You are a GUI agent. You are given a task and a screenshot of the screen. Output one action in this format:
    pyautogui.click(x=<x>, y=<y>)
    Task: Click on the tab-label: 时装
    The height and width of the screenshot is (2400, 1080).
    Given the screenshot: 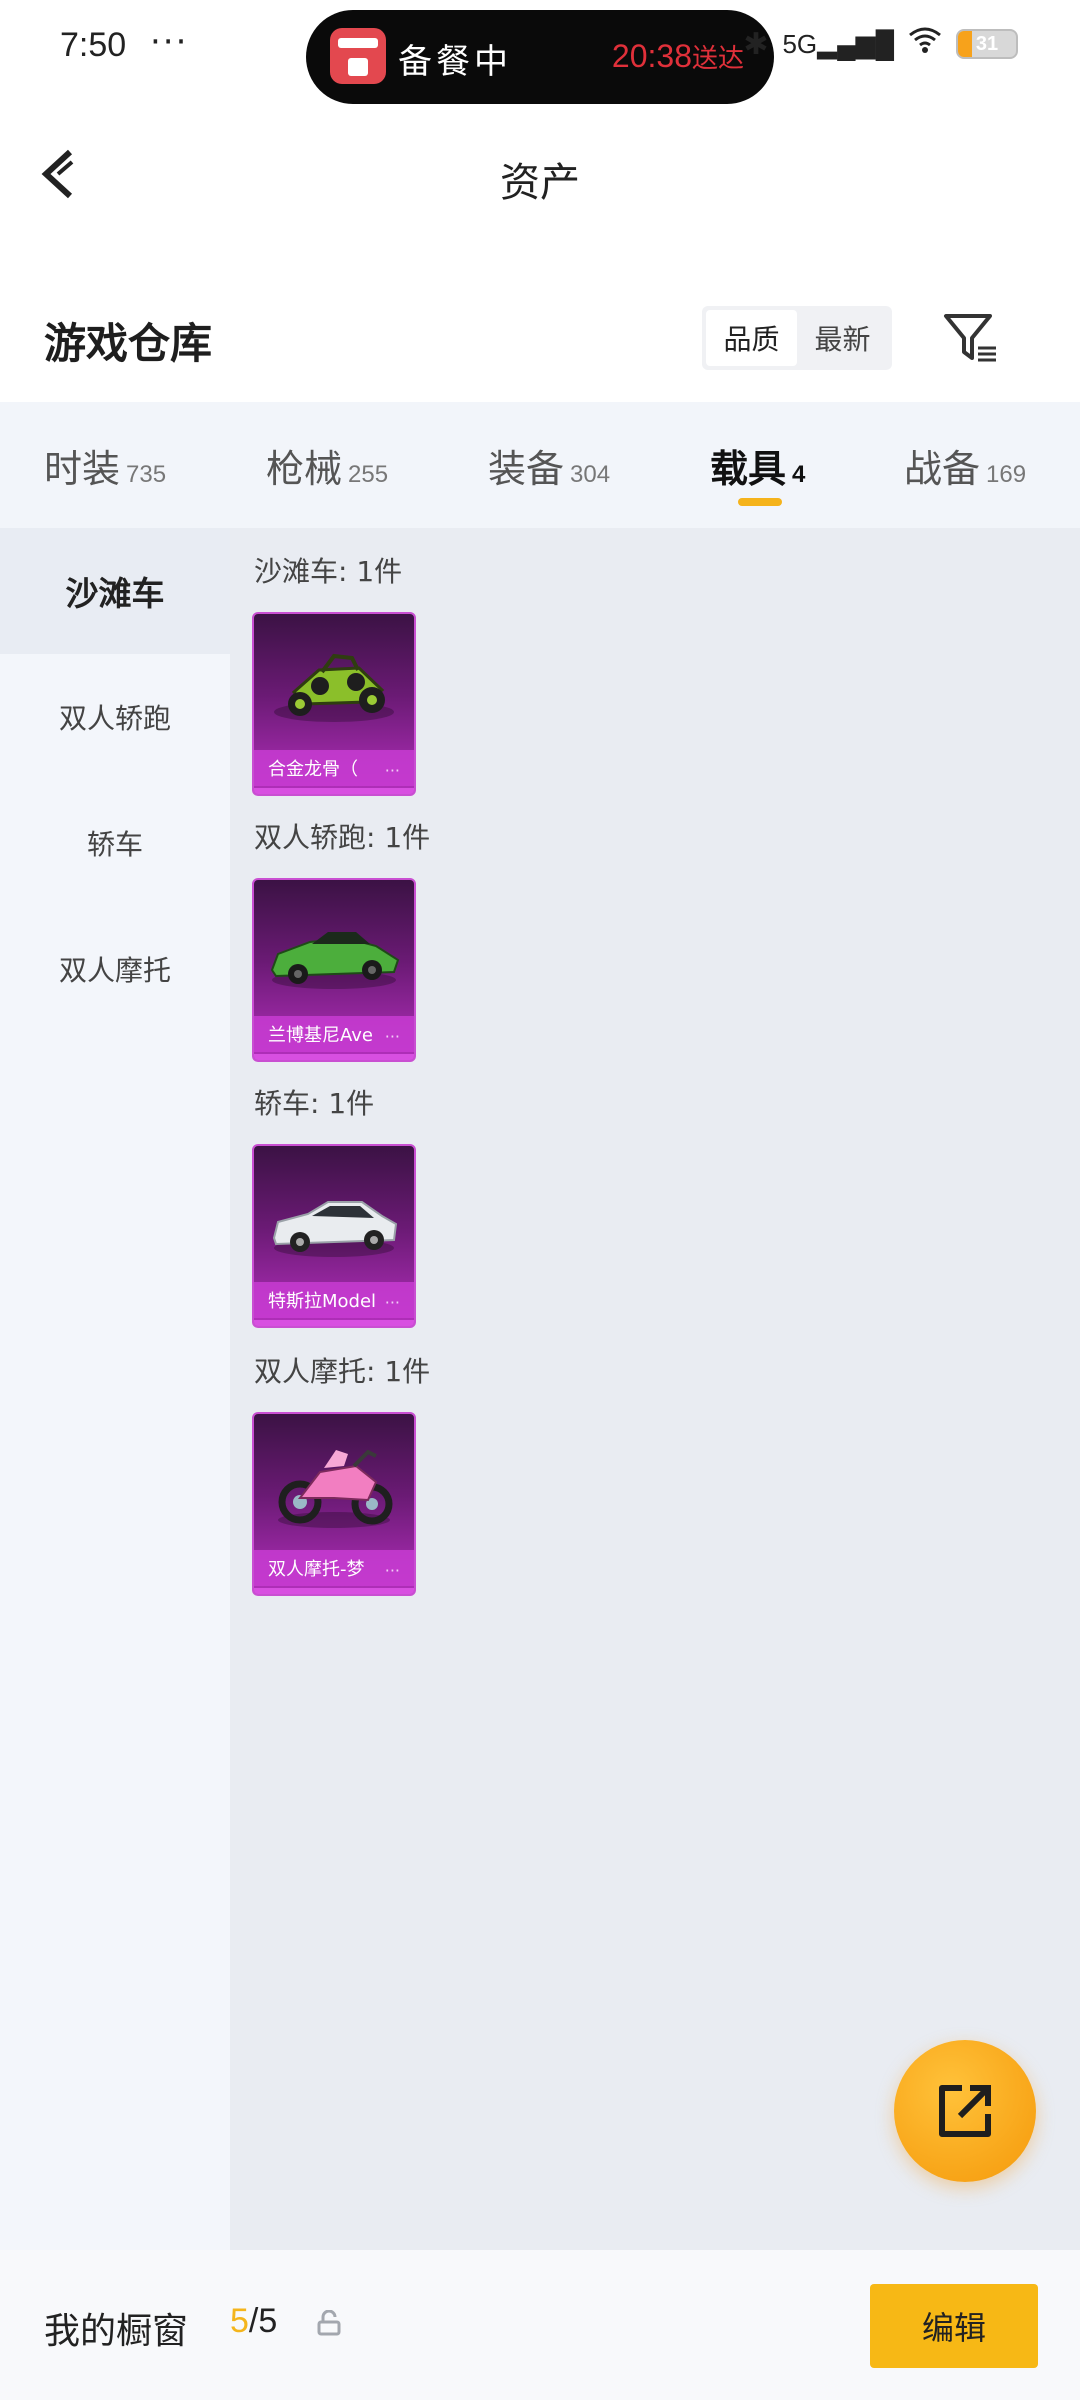 What is the action you would take?
    pyautogui.click(x=82, y=469)
    